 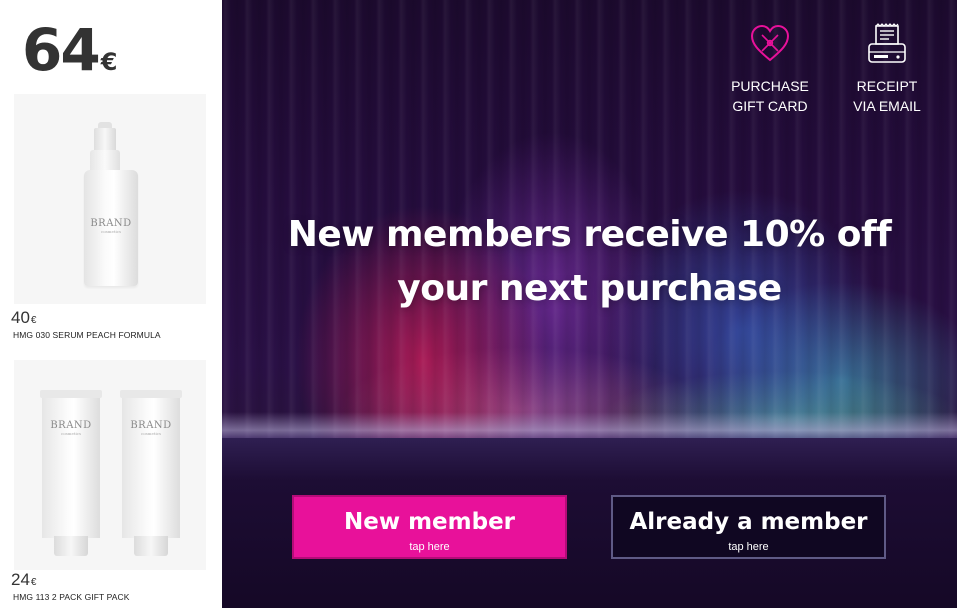 What do you see at coordinates (429, 522) in the screenshot?
I see `new-member-label: New member` at bounding box center [429, 522].